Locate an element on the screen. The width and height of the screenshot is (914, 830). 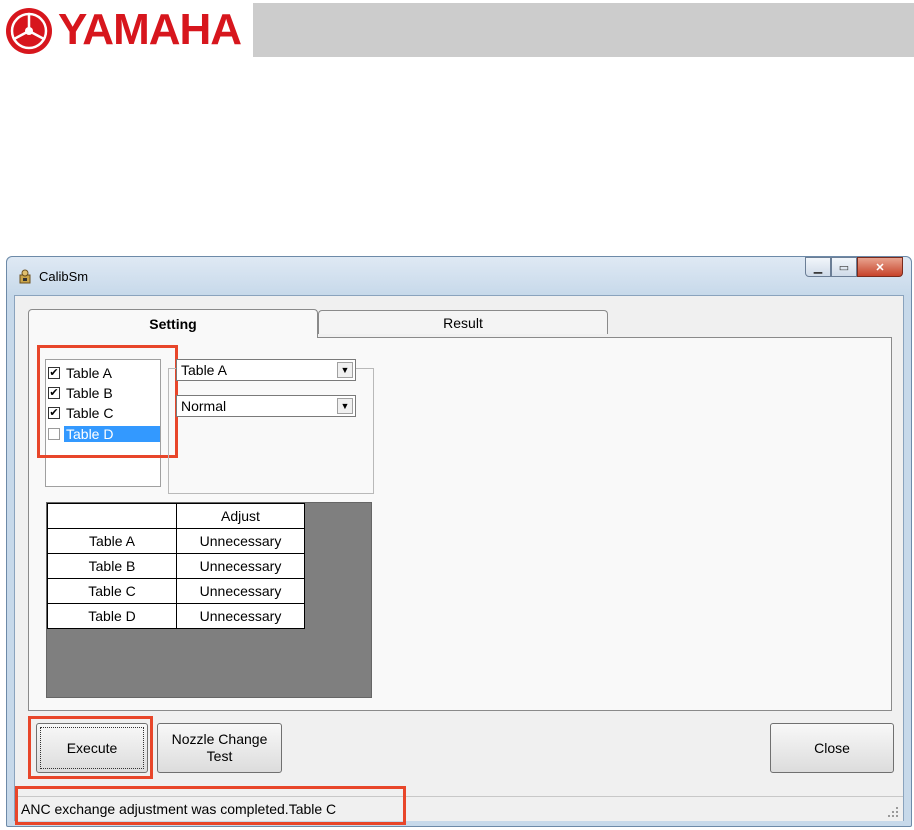
close-button: Close is located at coordinates (832, 748).